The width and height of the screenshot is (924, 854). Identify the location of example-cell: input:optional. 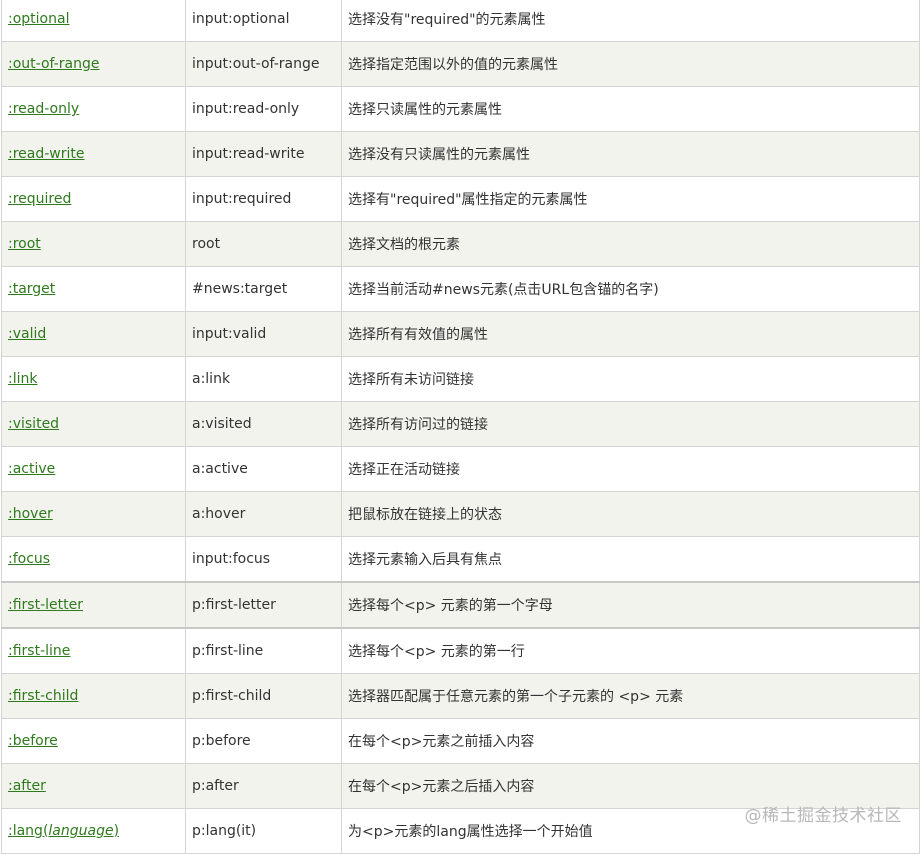
(263, 21).